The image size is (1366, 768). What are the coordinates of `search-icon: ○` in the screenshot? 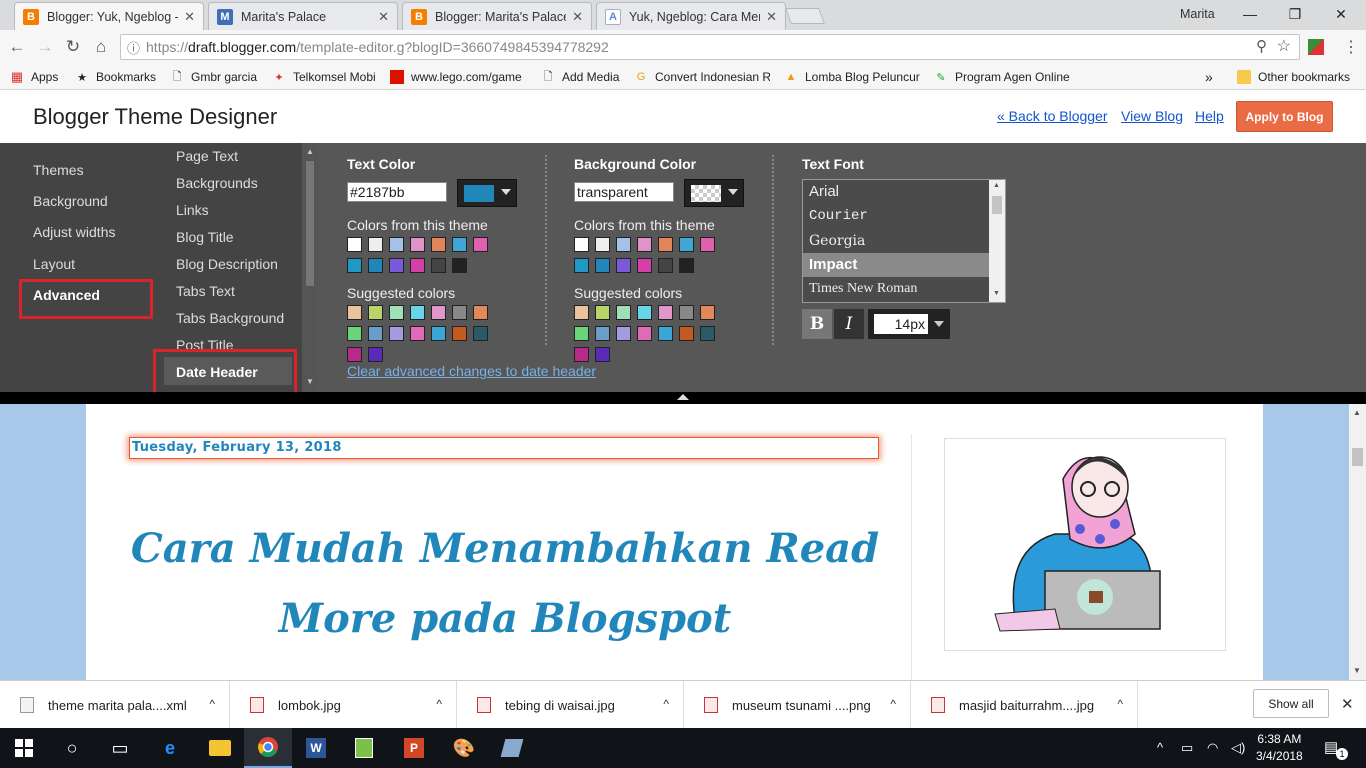 It's located at (72, 748).